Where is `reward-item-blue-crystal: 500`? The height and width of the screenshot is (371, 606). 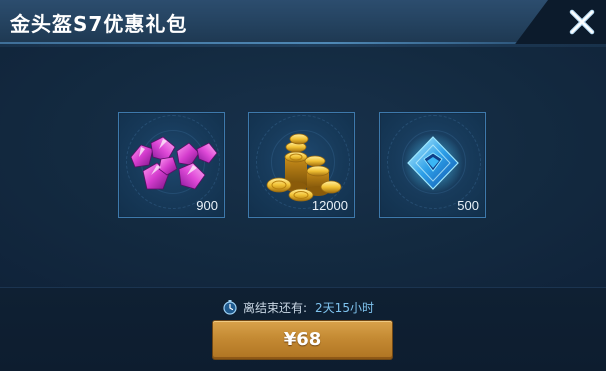 reward-item-blue-crystal: 500 is located at coordinates (432, 165).